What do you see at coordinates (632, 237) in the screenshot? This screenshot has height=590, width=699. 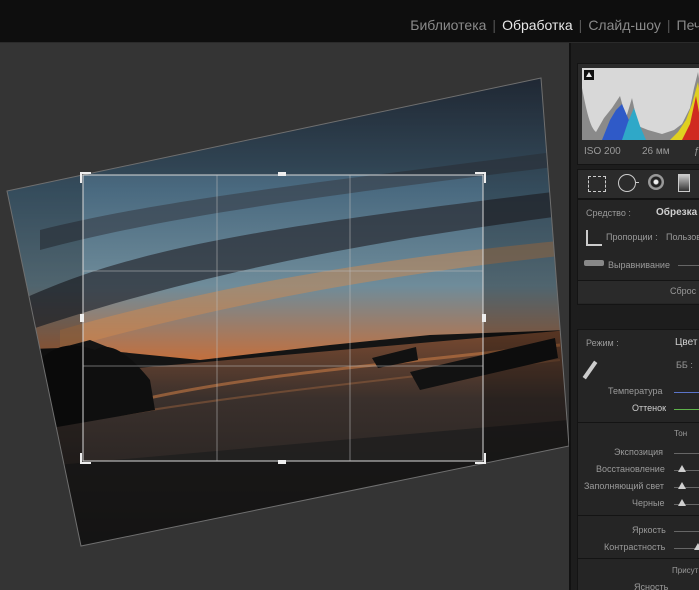 I see `aspect-label: Пропорции :` at bounding box center [632, 237].